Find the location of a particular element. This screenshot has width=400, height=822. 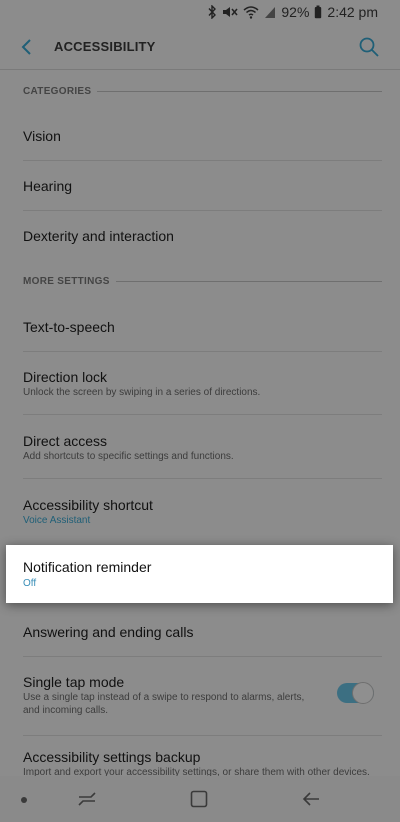

item-subtitle: Voice Assistant is located at coordinates (57, 520).